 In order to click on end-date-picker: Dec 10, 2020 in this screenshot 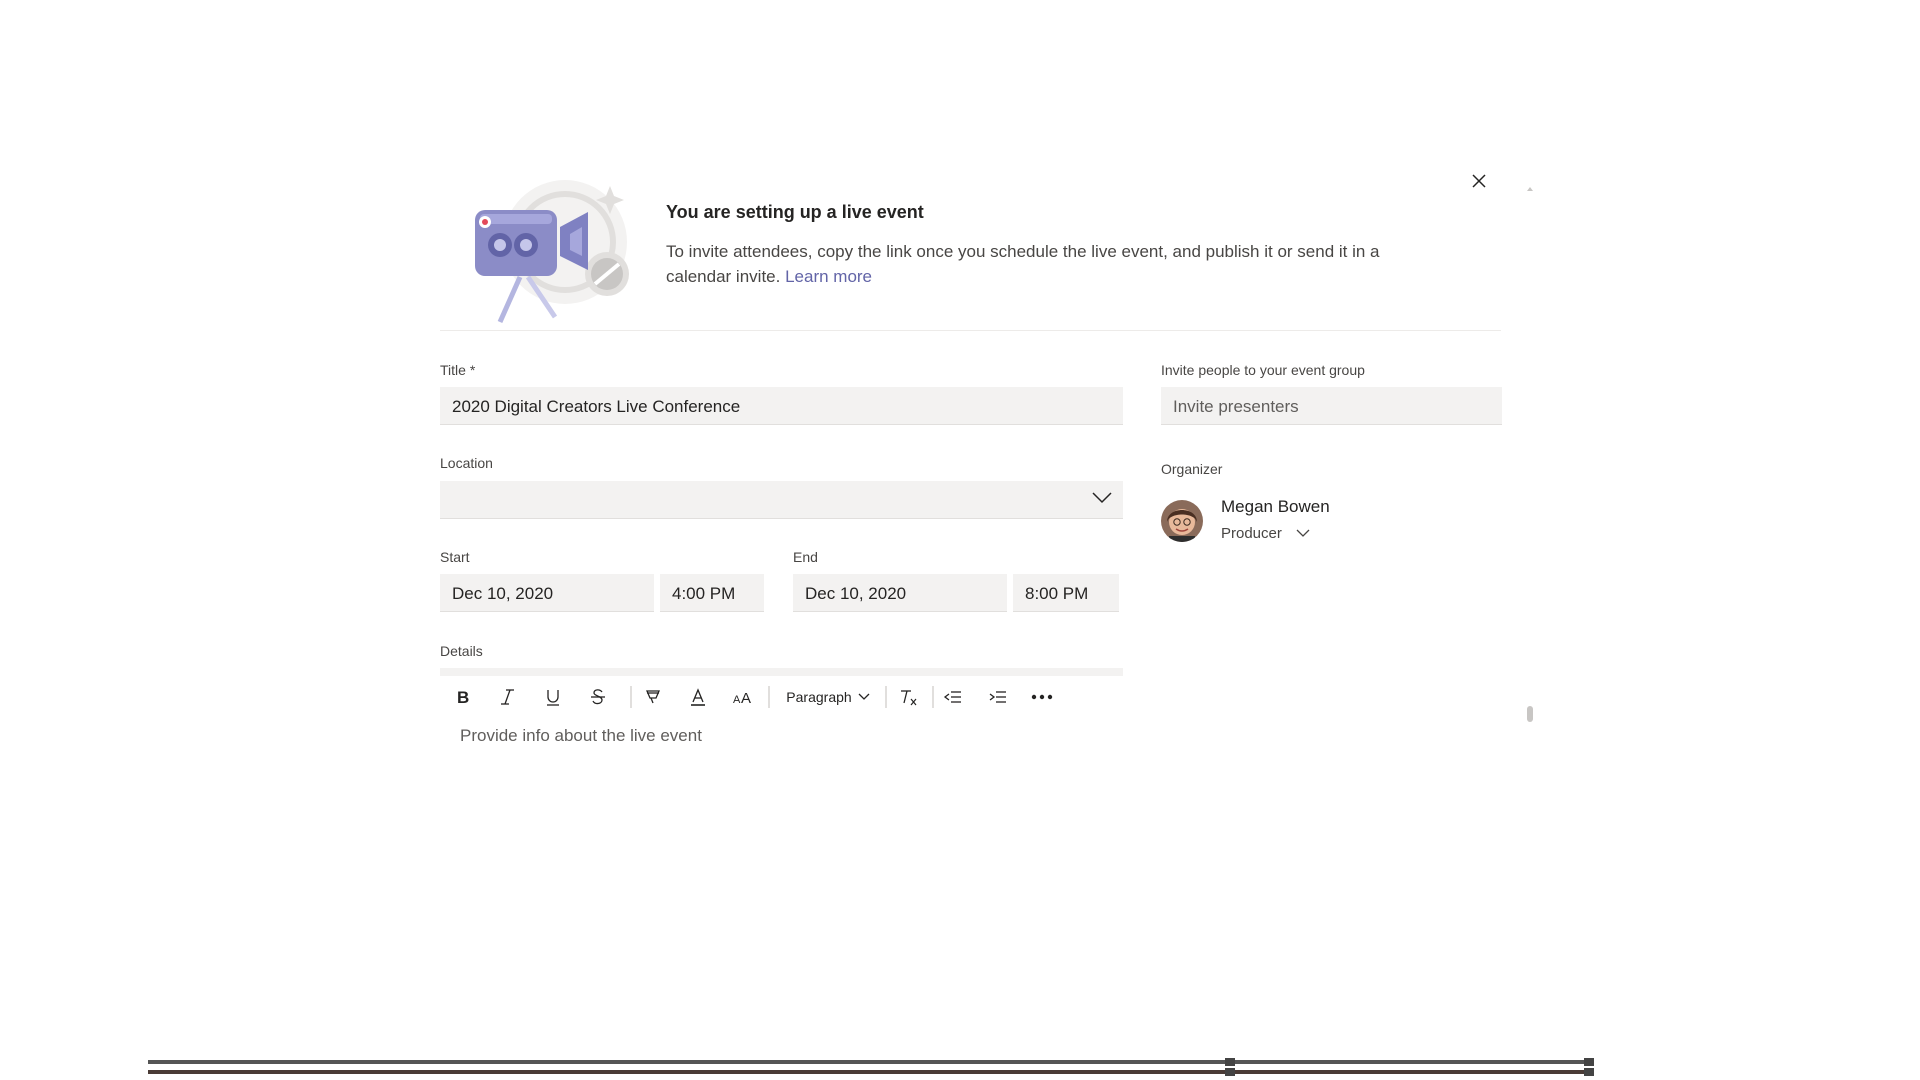, I will do `click(900, 593)`.